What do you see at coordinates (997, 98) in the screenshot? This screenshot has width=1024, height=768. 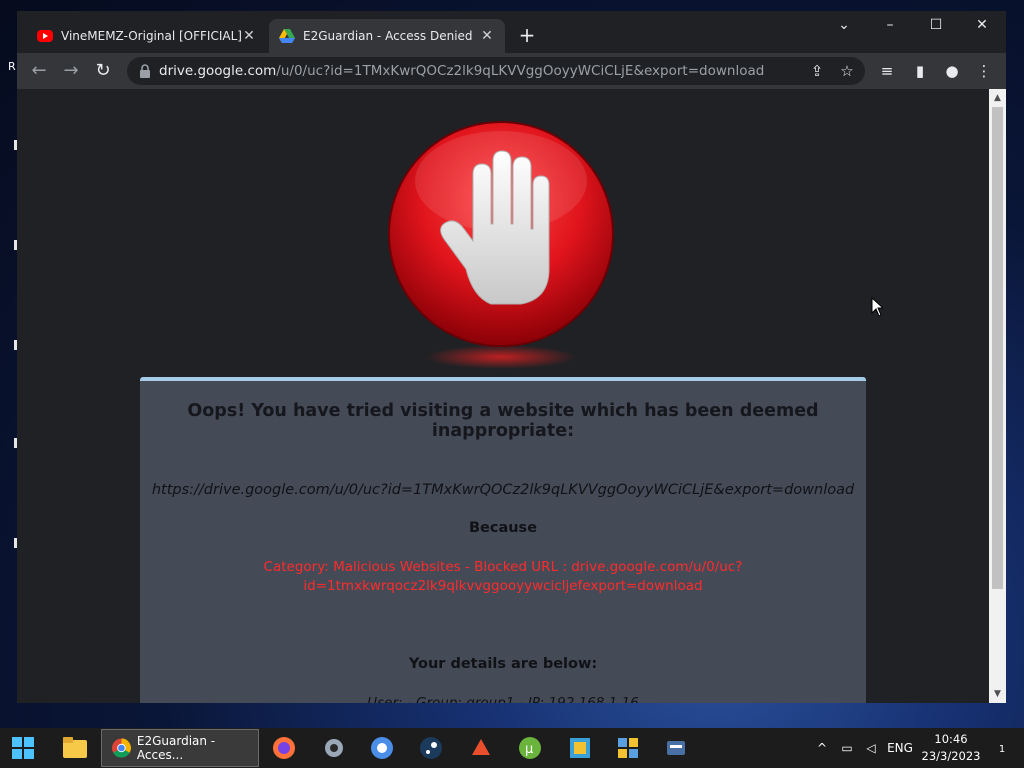 I see `scroll-up-icon: ▲` at bounding box center [997, 98].